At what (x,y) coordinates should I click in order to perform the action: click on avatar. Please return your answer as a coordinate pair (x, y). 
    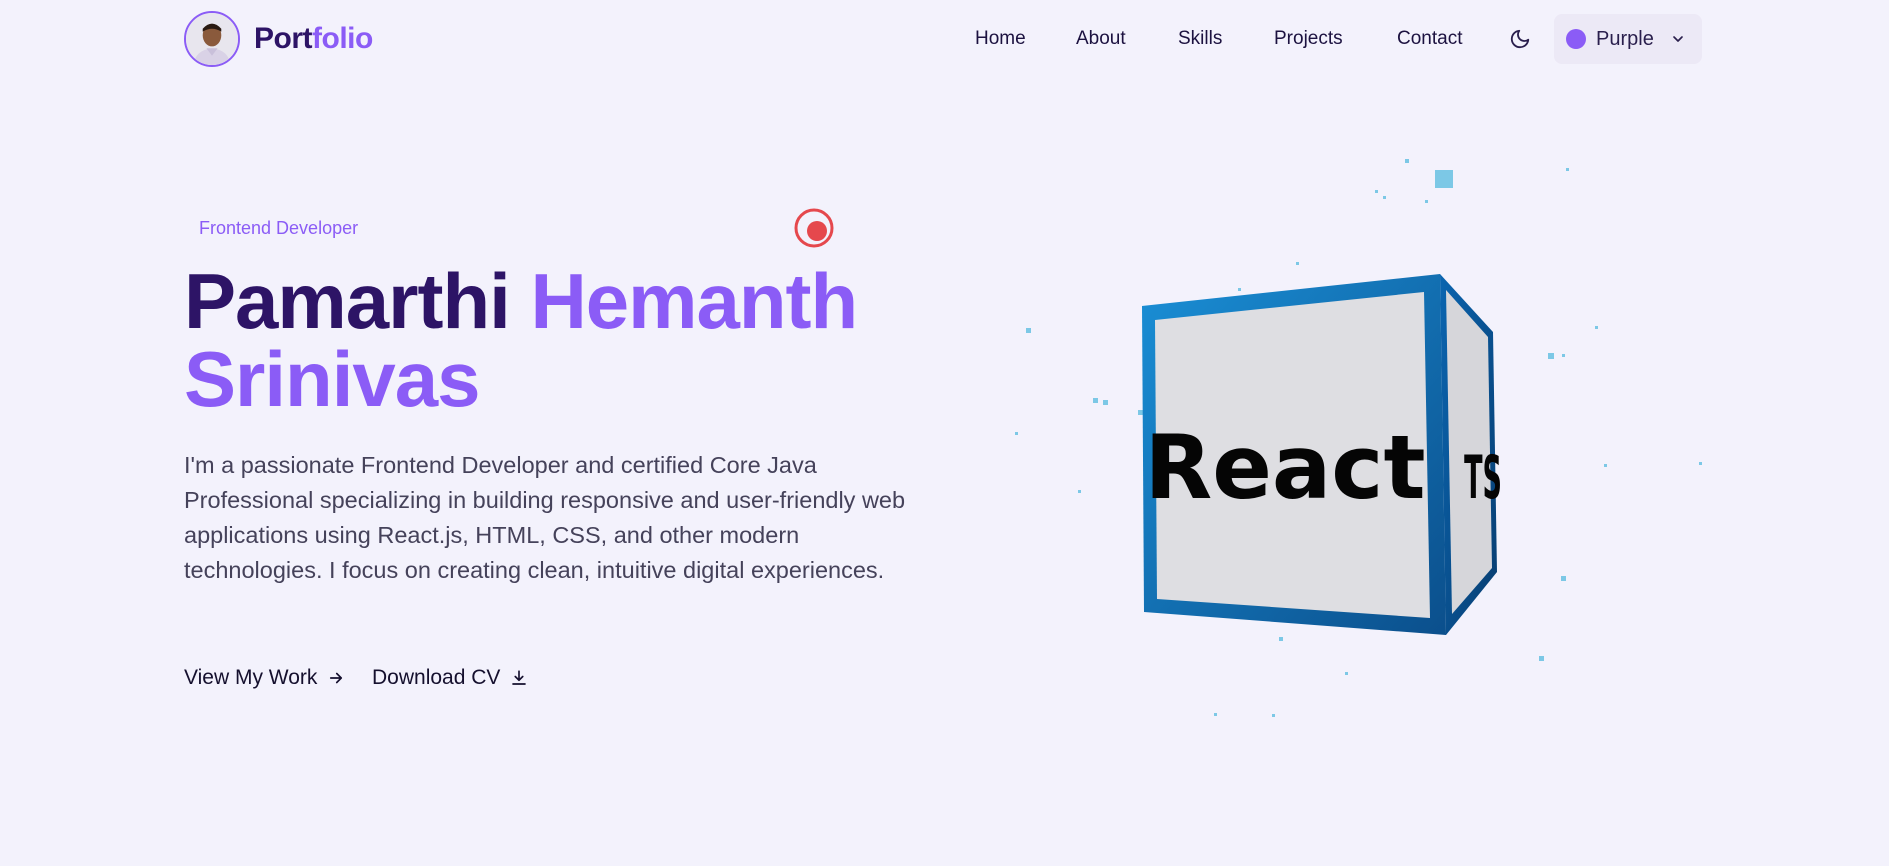
    Looking at the image, I should click on (212, 39).